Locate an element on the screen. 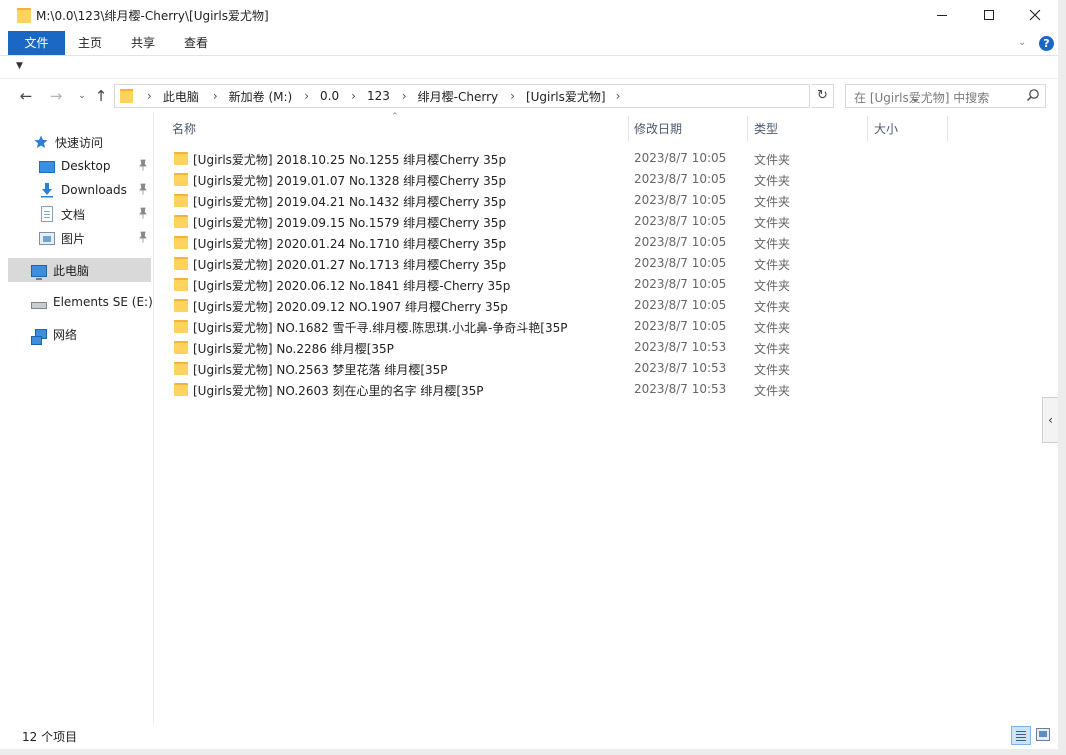 The width and height of the screenshot is (1066, 755). maximize-button is located at coordinates (989, 15).